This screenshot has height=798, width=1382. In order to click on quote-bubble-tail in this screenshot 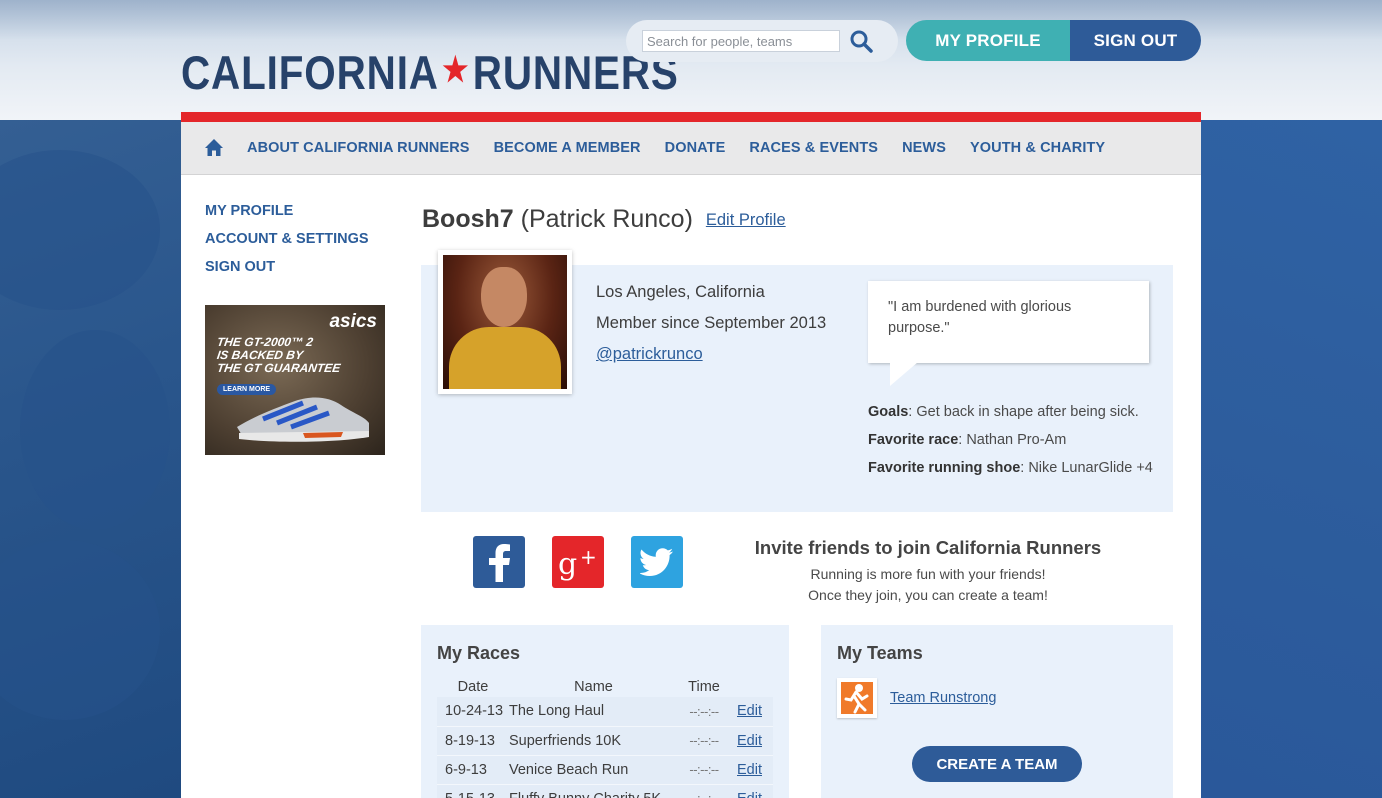, I will do `click(904, 374)`.